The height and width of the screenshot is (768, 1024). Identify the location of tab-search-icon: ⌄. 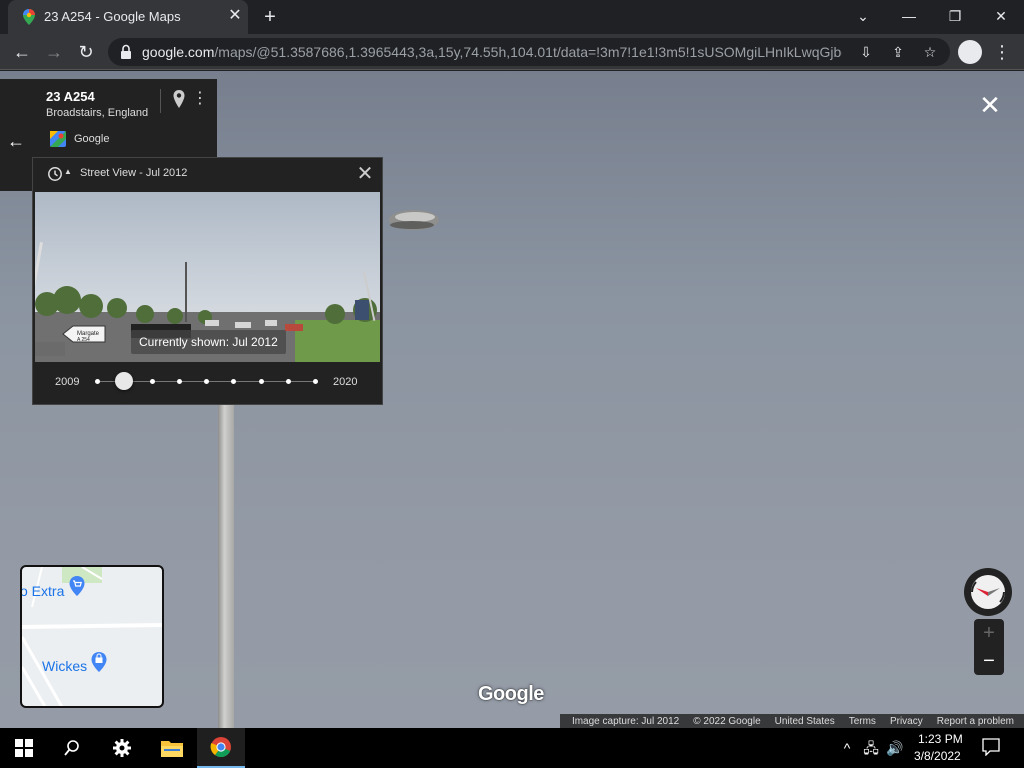
(863, 16).